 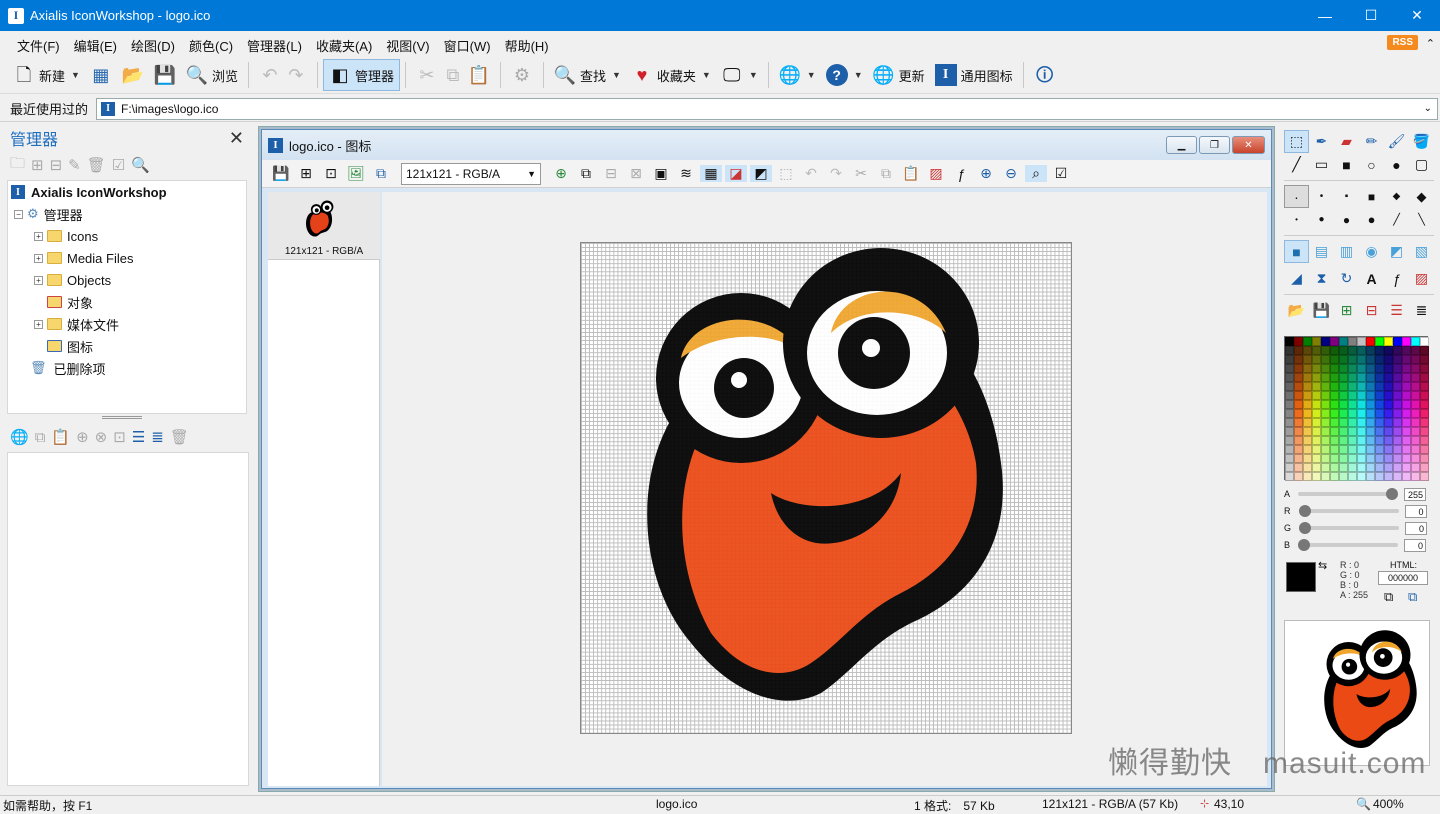 I want to click on new-button: 🗋 新建 ▼, so click(x=46, y=75).